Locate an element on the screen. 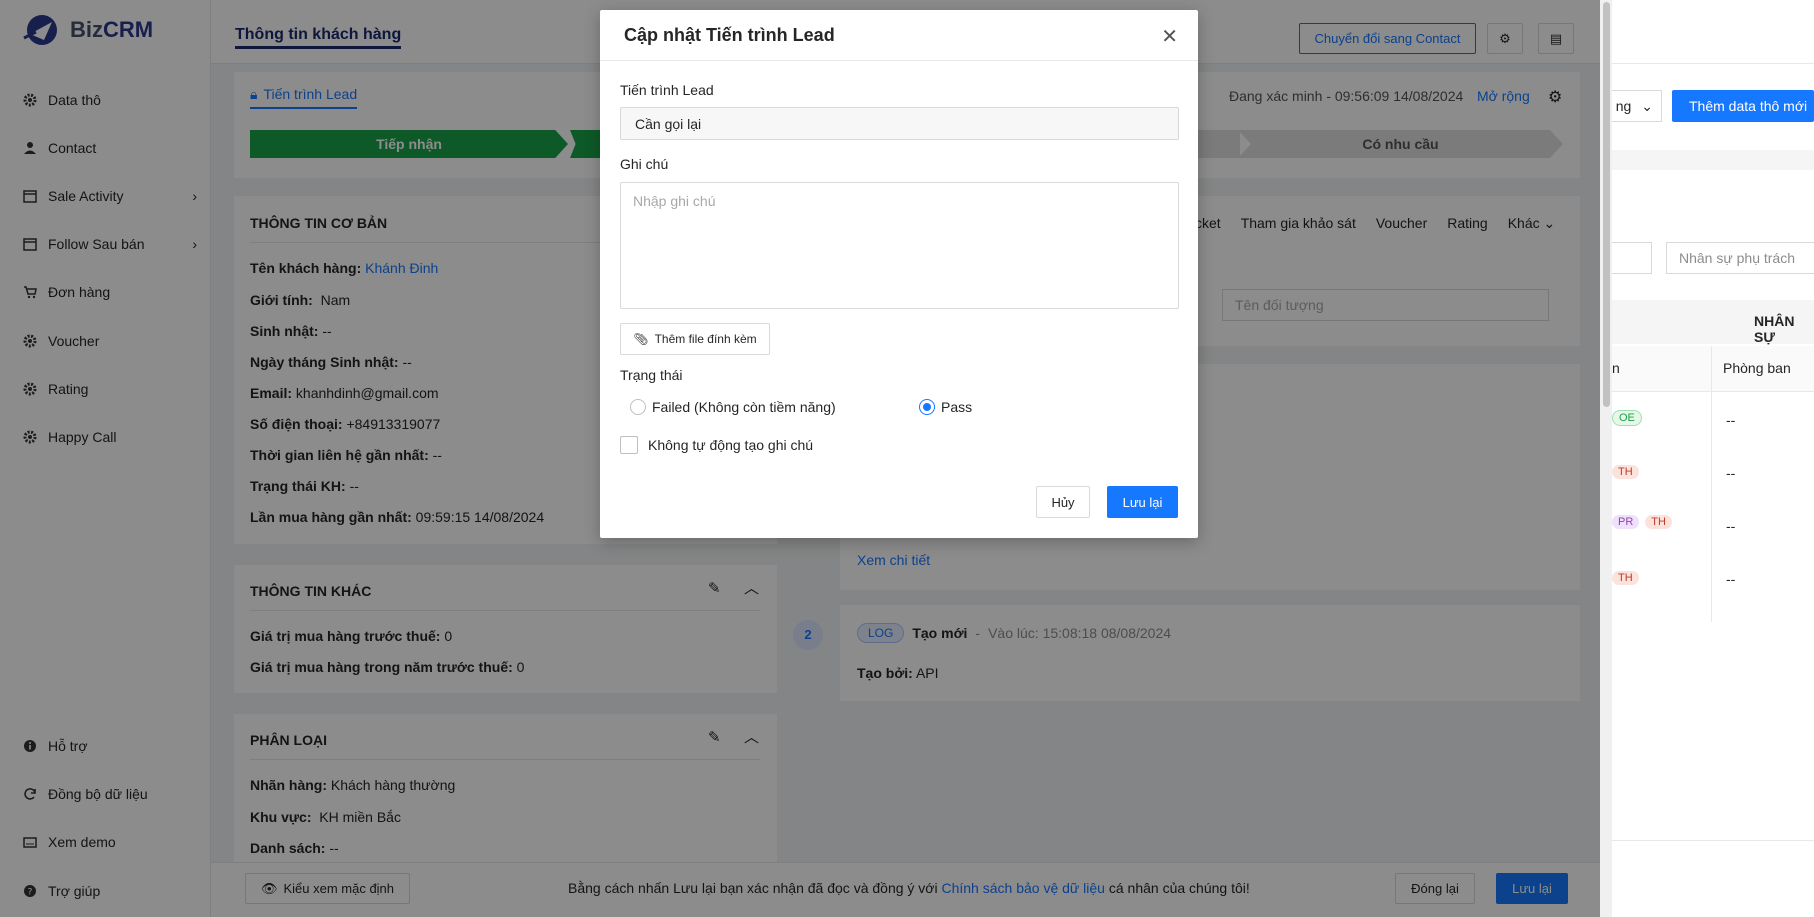 Image resolution: width=1814 pixels, height=917 pixels. right-dropdown: ng ⌄ is located at coordinates (1637, 106).